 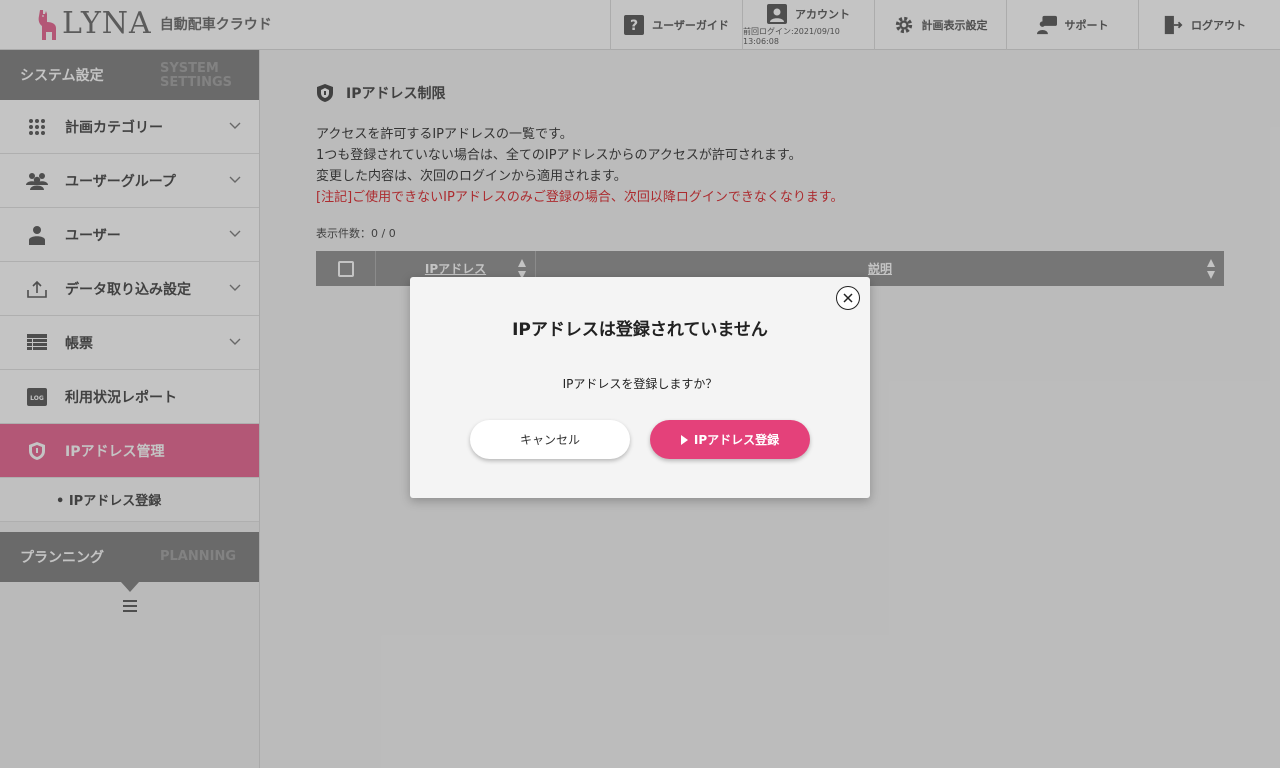 I want to click on dialog-message: IPアドレスを登録しますか？, so click(x=640, y=384).